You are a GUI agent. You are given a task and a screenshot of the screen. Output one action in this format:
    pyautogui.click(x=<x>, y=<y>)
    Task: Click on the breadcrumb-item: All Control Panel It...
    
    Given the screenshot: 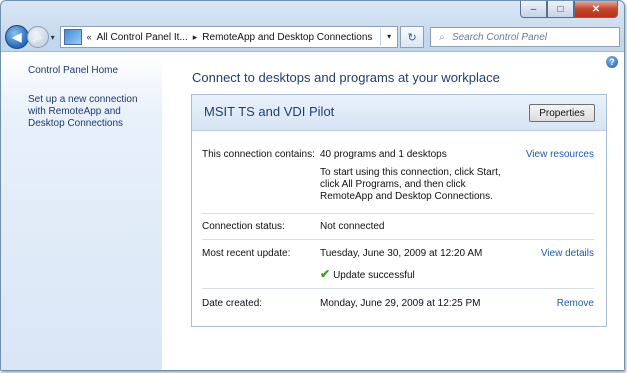 What is the action you would take?
    pyautogui.click(x=142, y=37)
    